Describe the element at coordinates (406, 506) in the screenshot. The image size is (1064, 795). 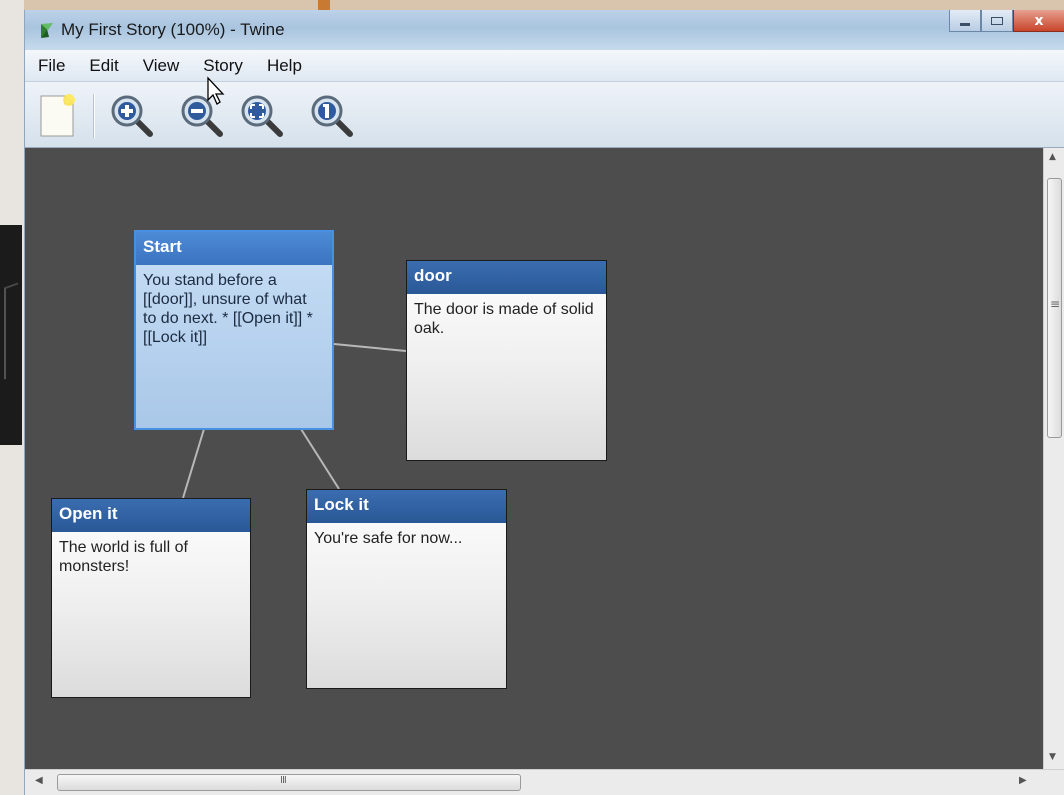
I see `passage-title: Lock it` at that location.